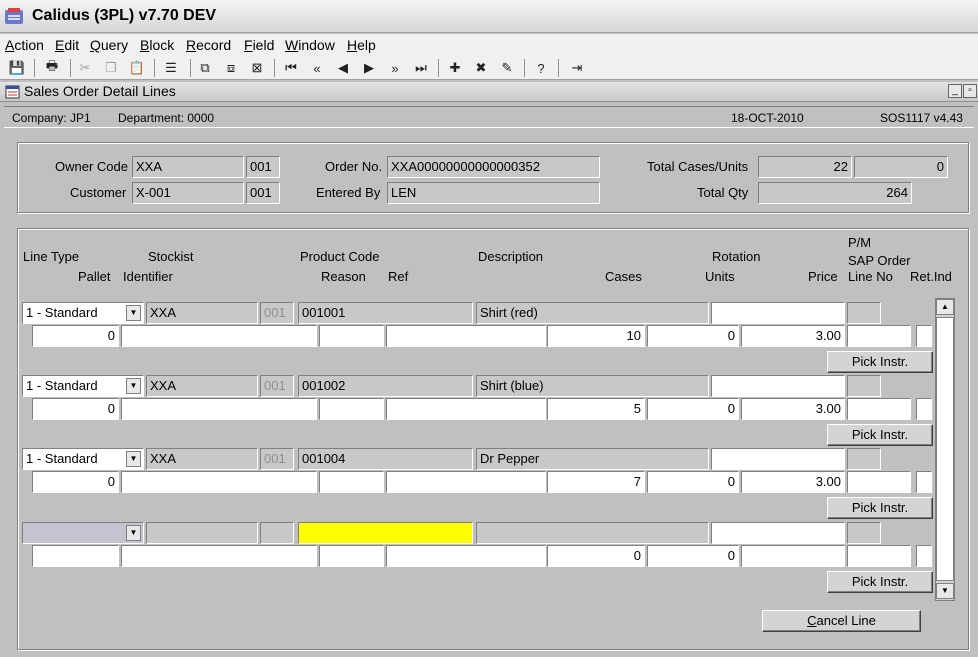  I want to click on help-icon: ?, so click(541, 68).